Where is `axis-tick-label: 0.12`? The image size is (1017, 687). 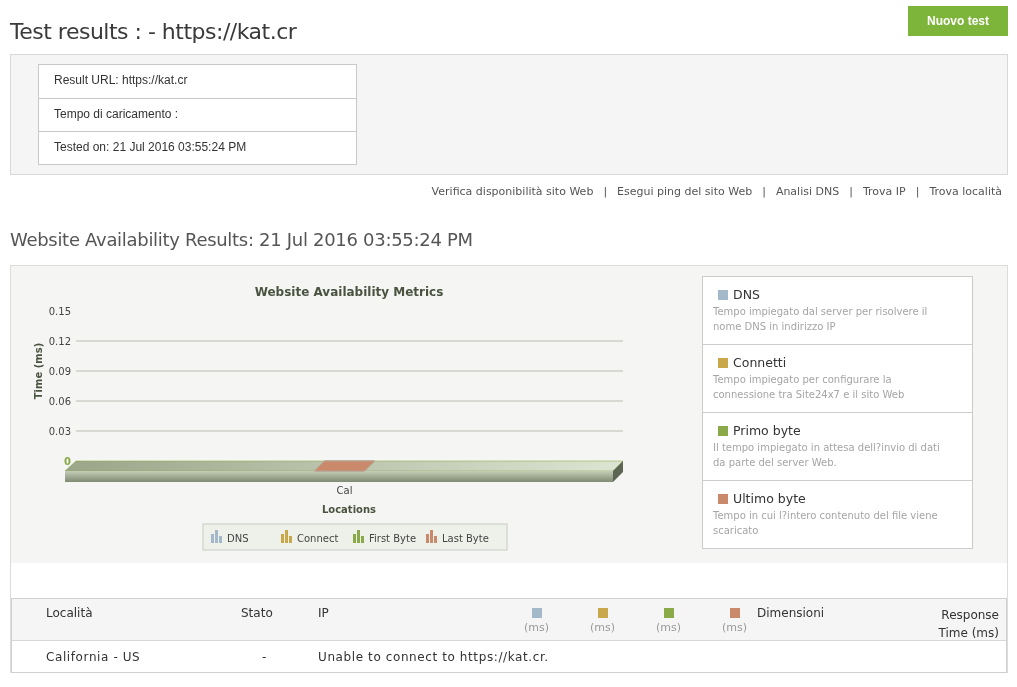
axis-tick-label: 0.12 is located at coordinates (59, 341).